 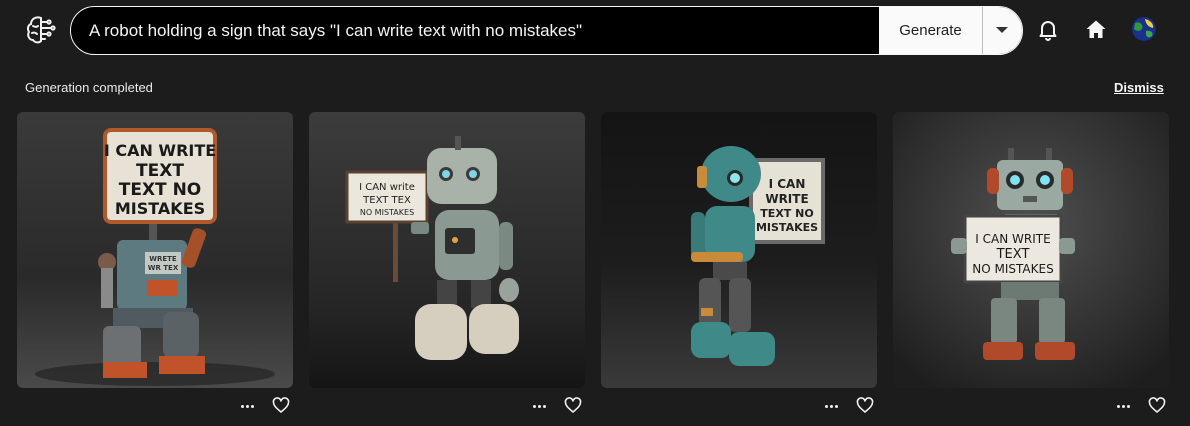 What do you see at coordinates (386, 200) in the screenshot?
I see `sign-text-line: TEXT TEX` at bounding box center [386, 200].